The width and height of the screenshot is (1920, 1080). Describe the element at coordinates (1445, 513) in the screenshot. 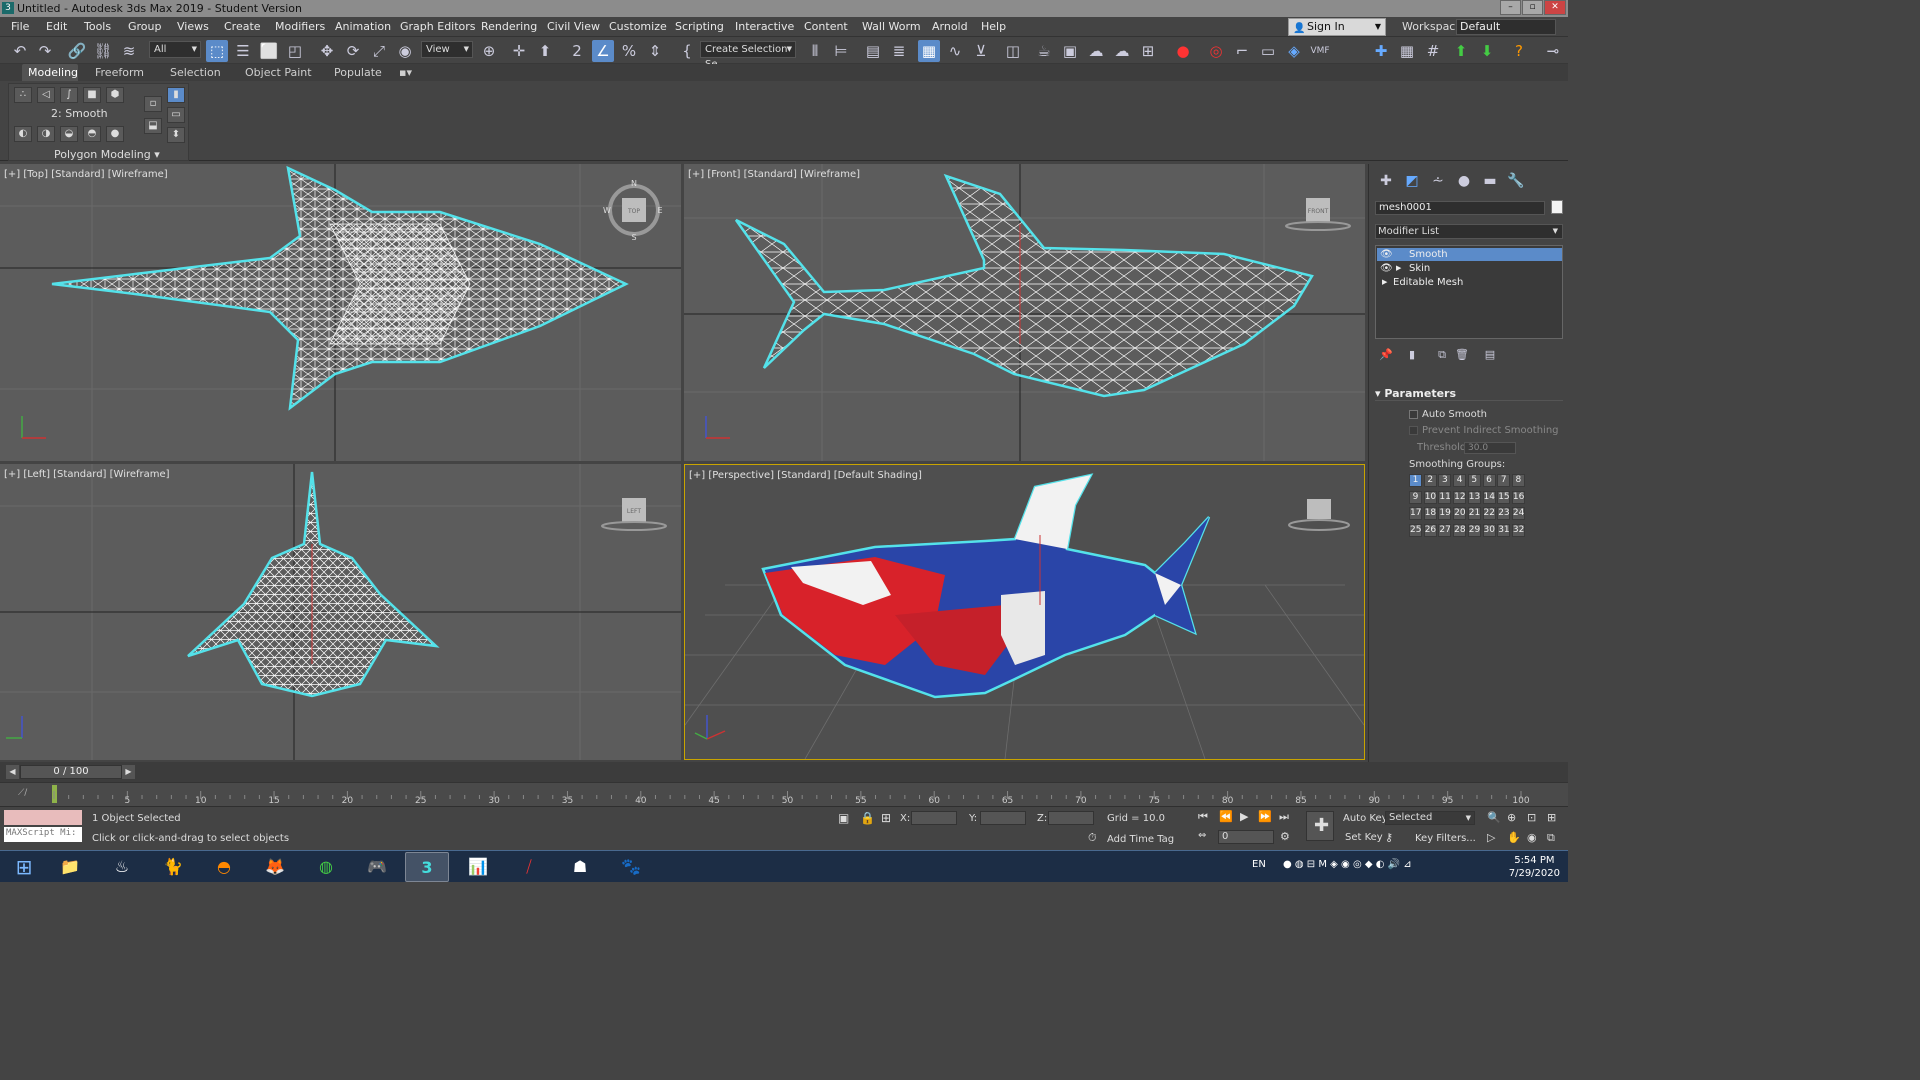

I see `smoothing-group-button: 19` at that location.